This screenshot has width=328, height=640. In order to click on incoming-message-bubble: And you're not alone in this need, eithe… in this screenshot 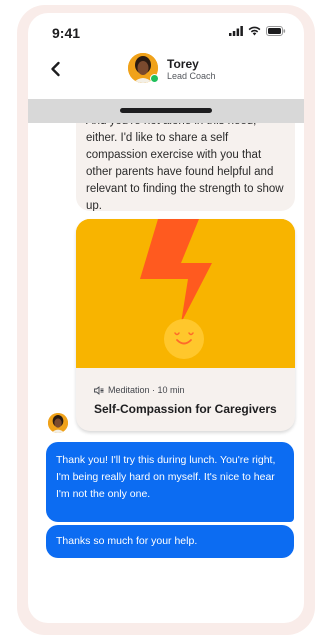, I will do `click(185, 167)`.